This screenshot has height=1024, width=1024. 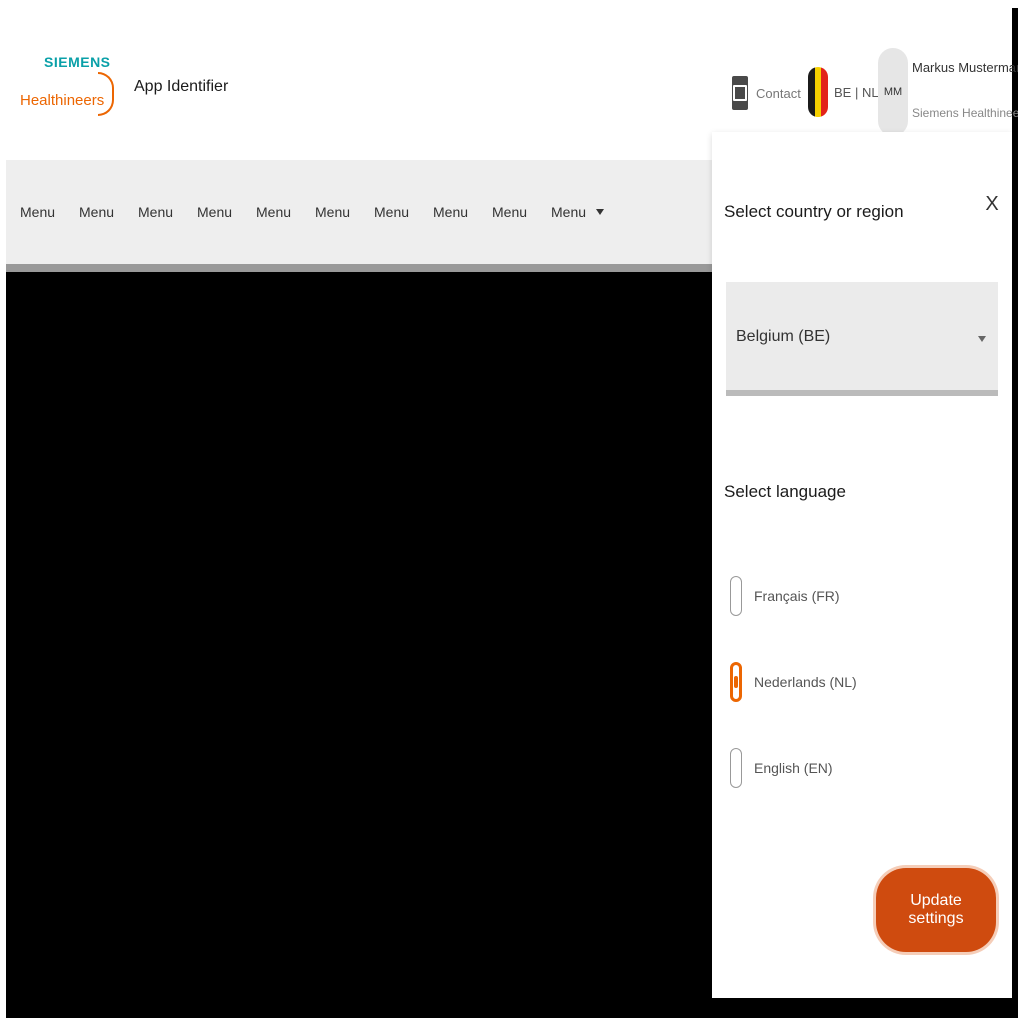 What do you see at coordinates (740, 93) in the screenshot?
I see `contact-icon` at bounding box center [740, 93].